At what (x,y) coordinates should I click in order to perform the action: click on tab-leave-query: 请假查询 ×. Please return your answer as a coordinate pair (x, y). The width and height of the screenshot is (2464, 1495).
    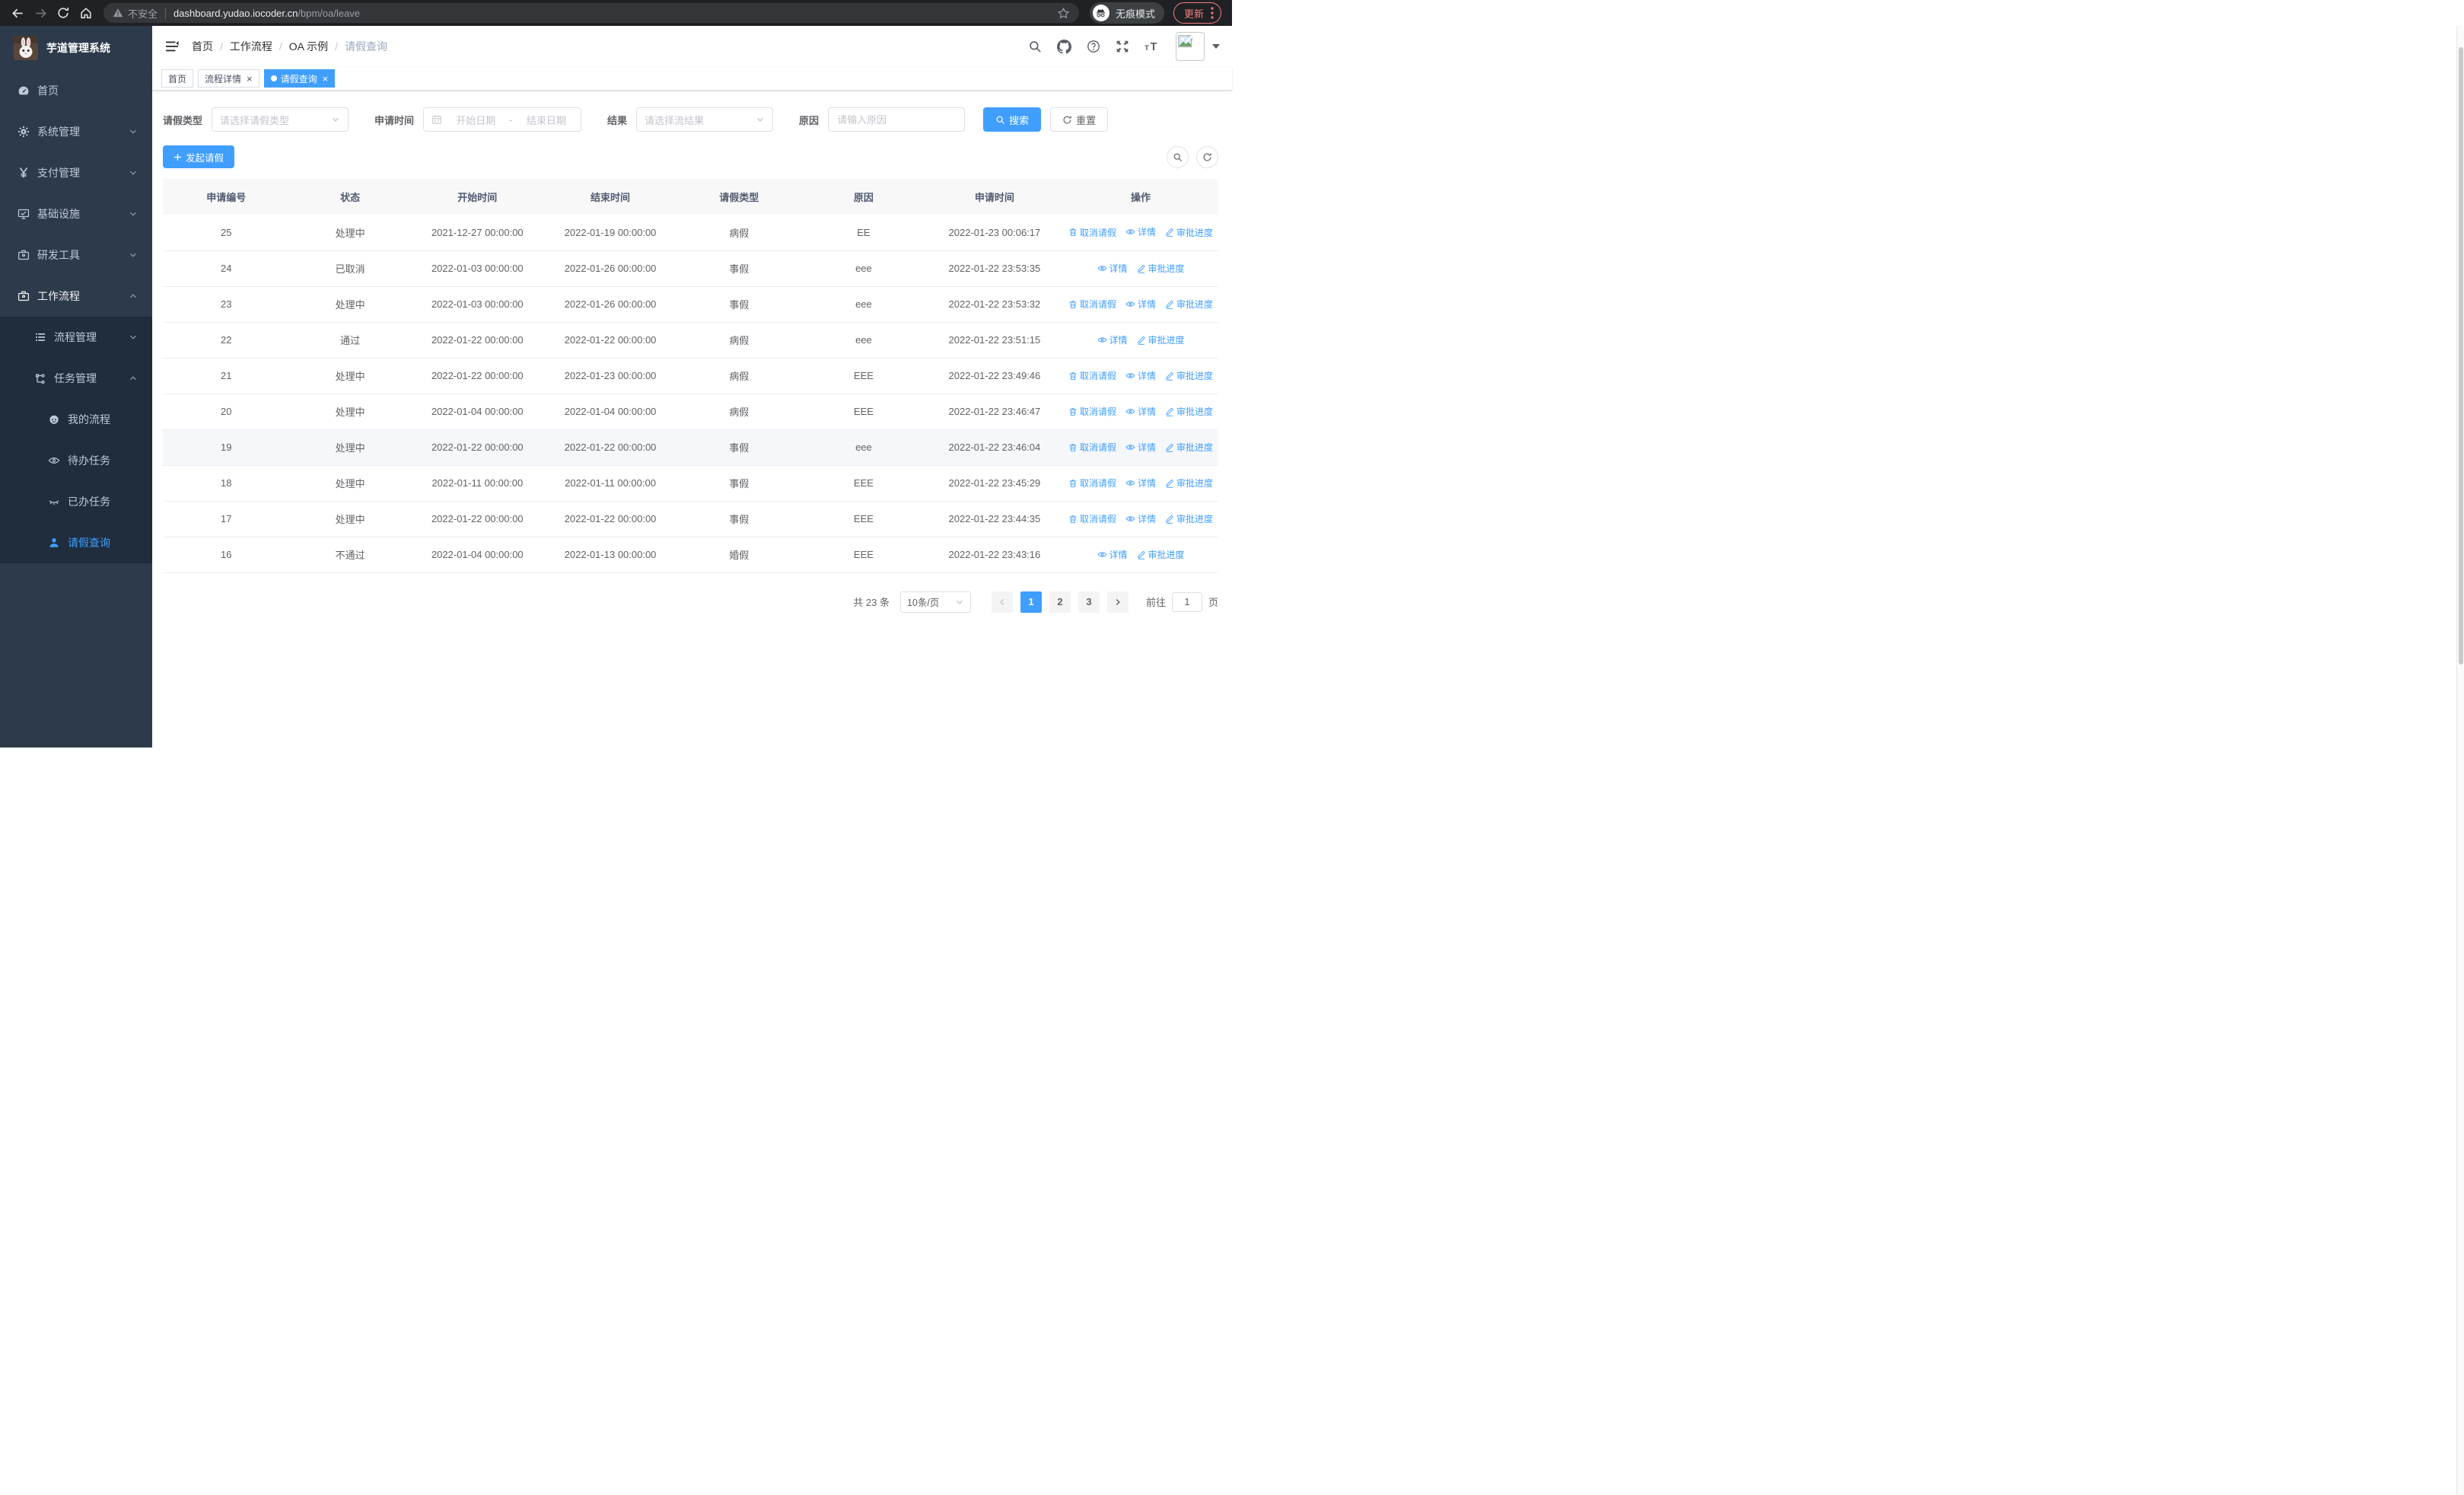
    Looking at the image, I should click on (299, 78).